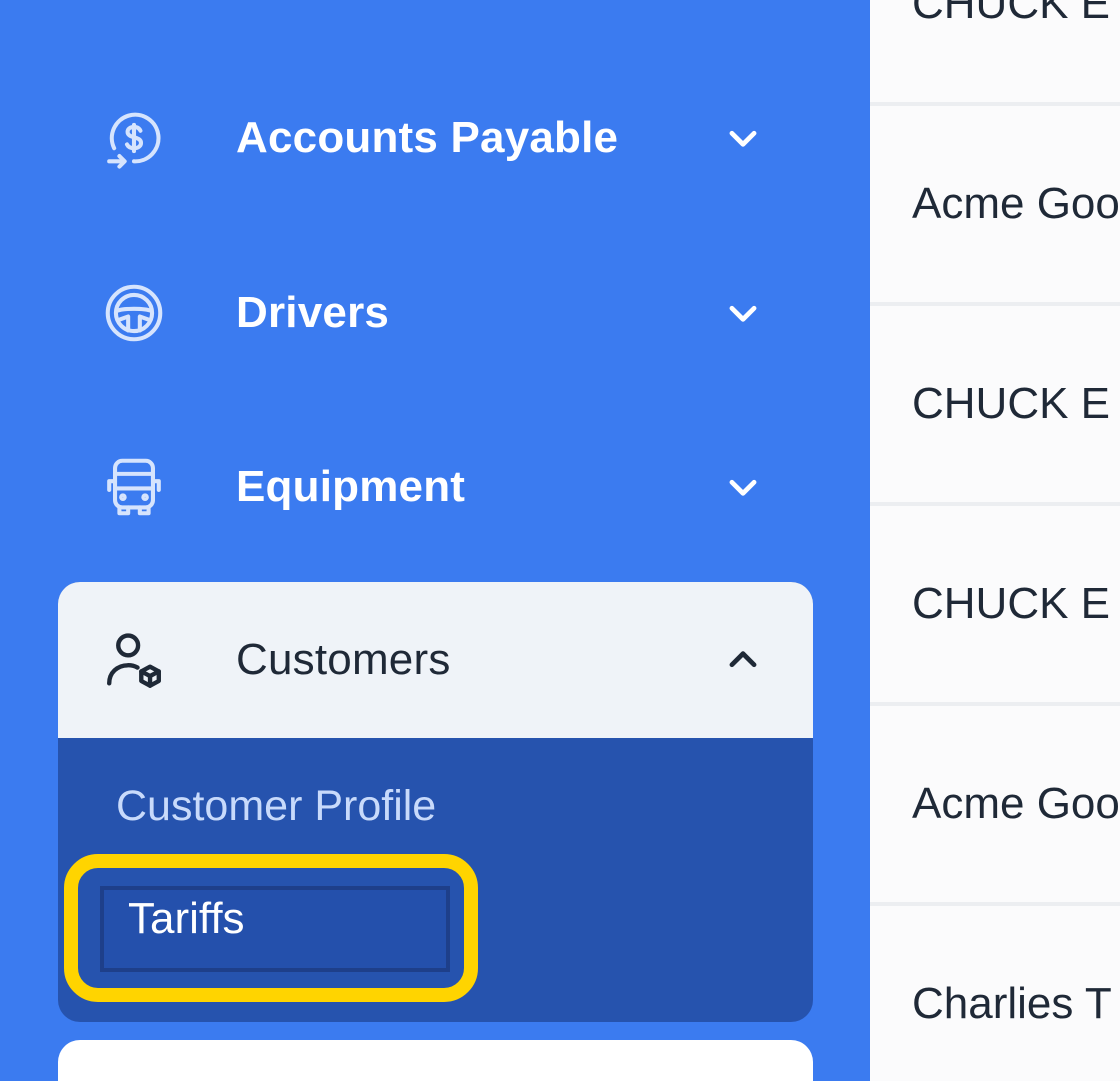 Image resolution: width=1120 pixels, height=1081 pixels. Describe the element at coordinates (343, 659) in the screenshot. I see `sidebar-item-label: Customers` at that location.